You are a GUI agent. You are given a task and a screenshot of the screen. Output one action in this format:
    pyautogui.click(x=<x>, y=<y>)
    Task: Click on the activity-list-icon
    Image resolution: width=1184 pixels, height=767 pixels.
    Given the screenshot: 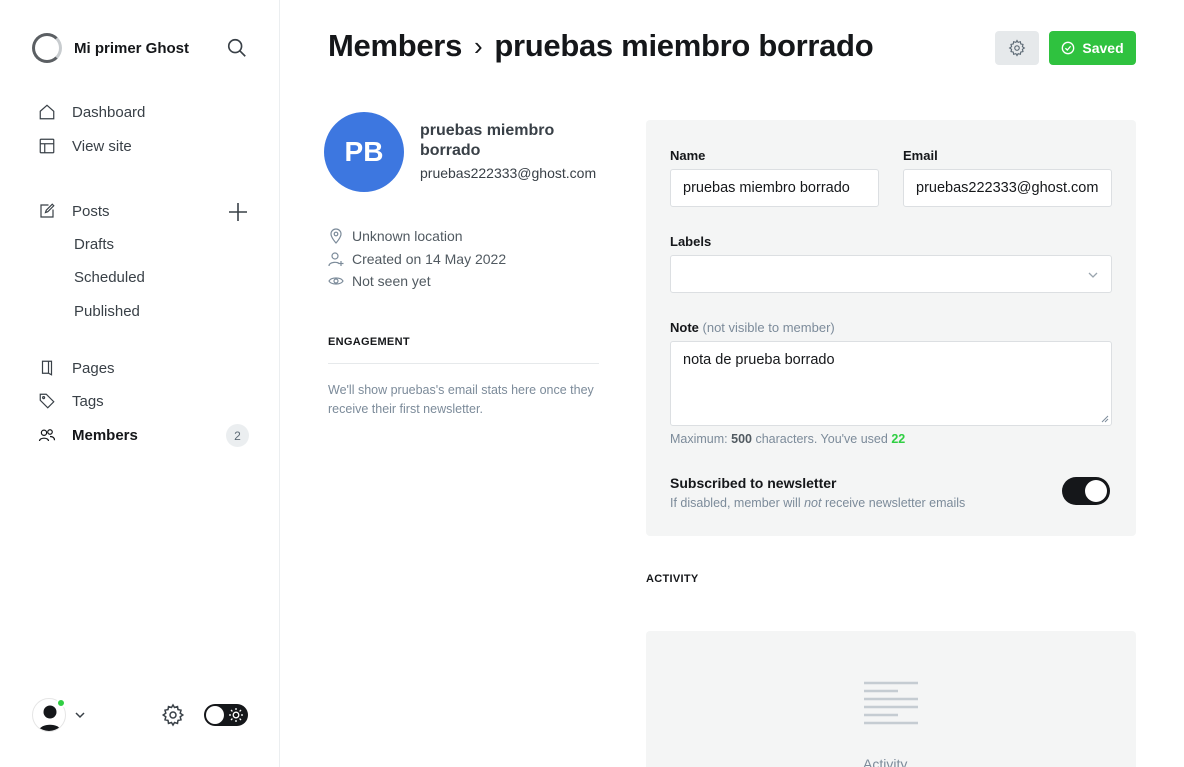 What is the action you would take?
    pyautogui.click(x=891, y=703)
    